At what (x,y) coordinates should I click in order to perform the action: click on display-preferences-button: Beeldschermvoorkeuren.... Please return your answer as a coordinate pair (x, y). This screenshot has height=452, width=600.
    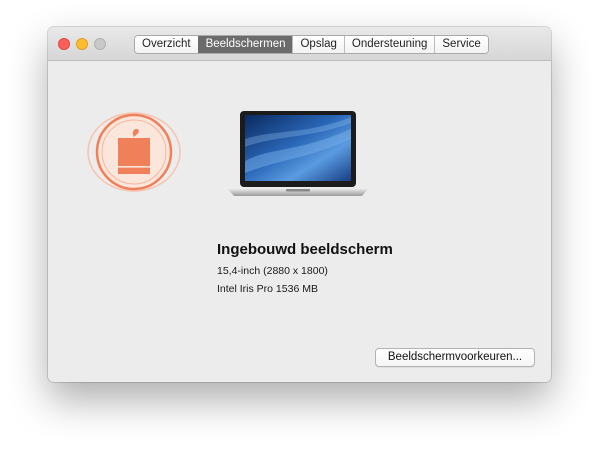
    Looking at the image, I should click on (455, 357).